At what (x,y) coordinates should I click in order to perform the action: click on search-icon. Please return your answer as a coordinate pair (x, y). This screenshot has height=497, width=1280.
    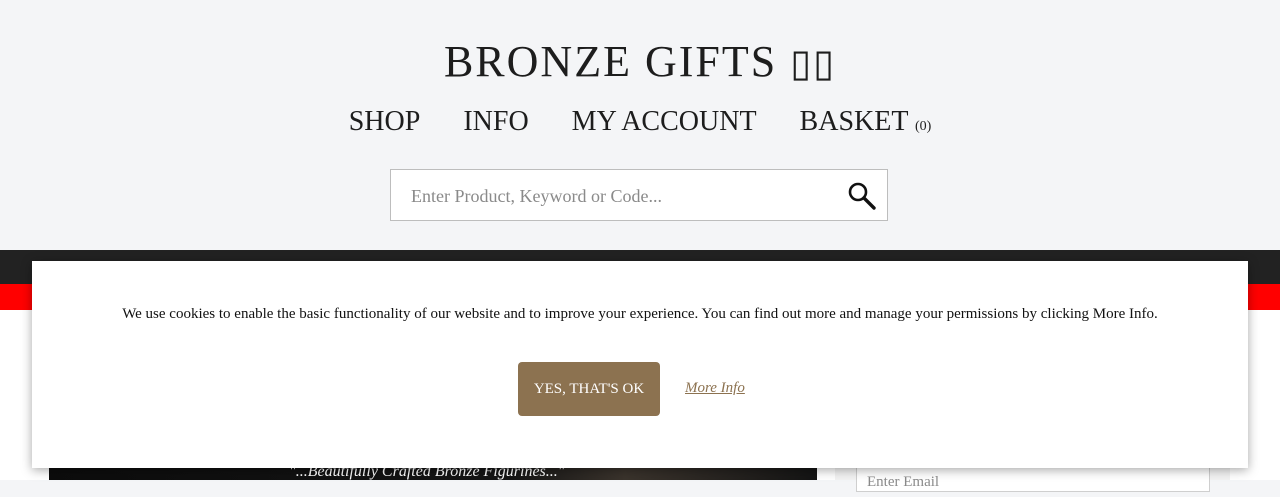
    Looking at the image, I should click on (862, 196).